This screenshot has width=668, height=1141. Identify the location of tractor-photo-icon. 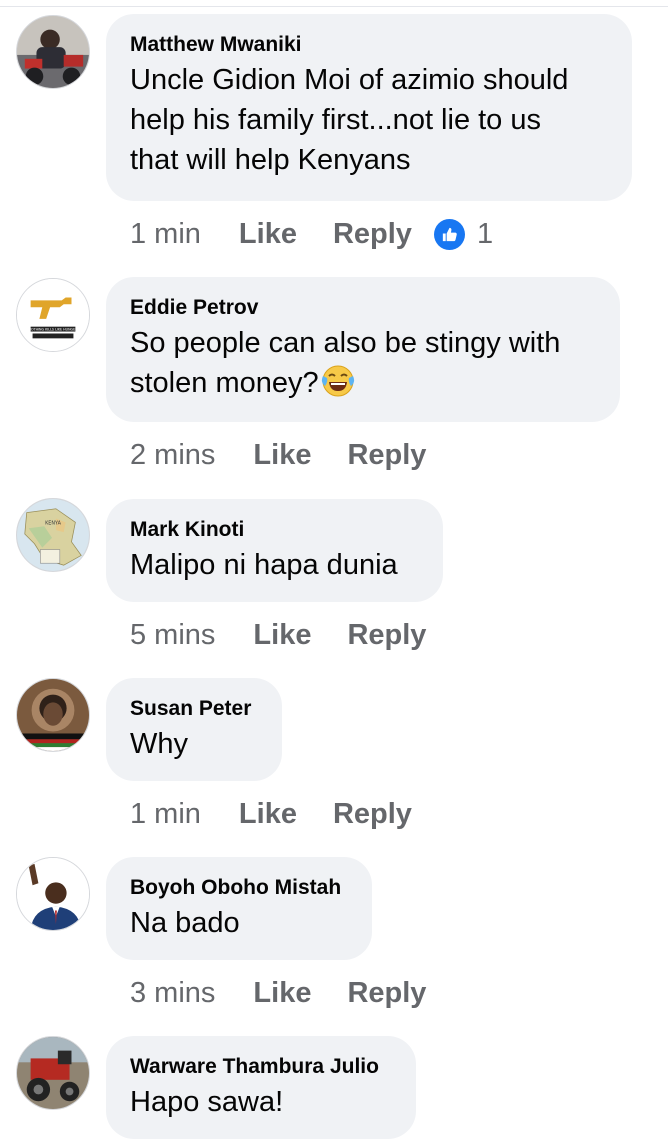
(53, 1073).